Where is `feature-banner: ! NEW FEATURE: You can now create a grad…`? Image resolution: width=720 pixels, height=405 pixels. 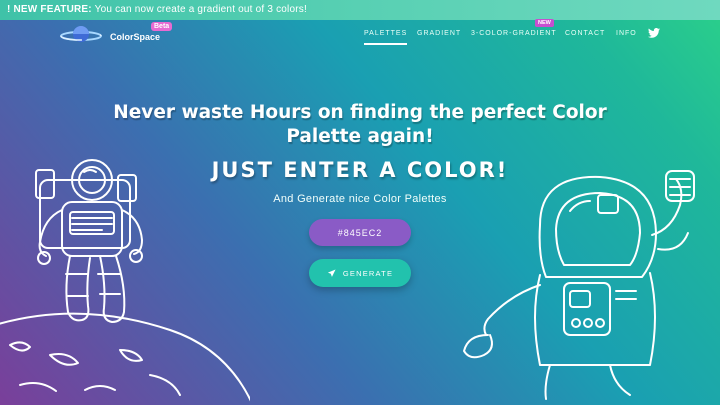 feature-banner: ! NEW FEATURE: You can now create a grad… is located at coordinates (360, 10).